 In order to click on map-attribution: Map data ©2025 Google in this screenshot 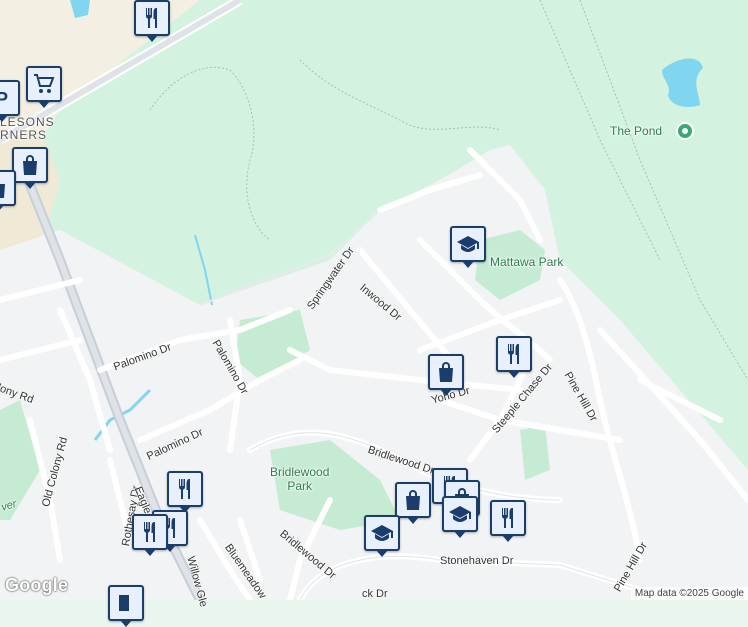, I will do `click(689, 593)`.